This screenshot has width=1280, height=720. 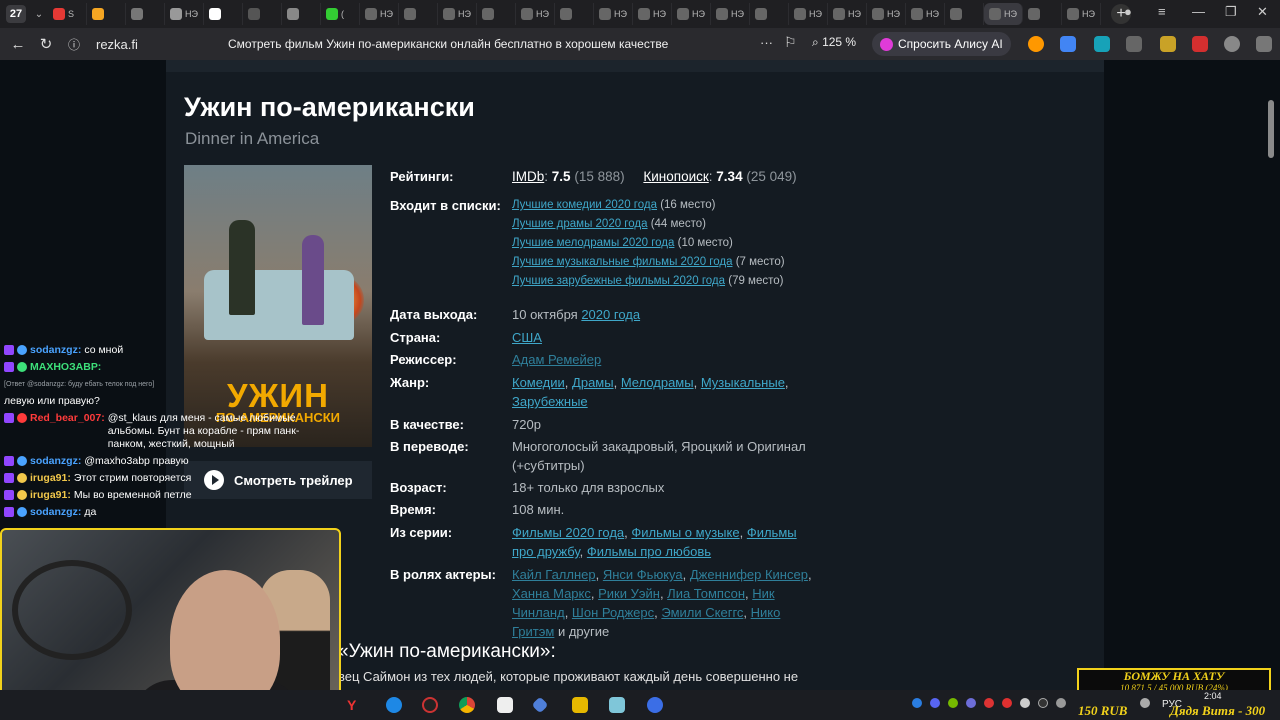 I want to click on browser-tab: S, so click(x=67, y=14).